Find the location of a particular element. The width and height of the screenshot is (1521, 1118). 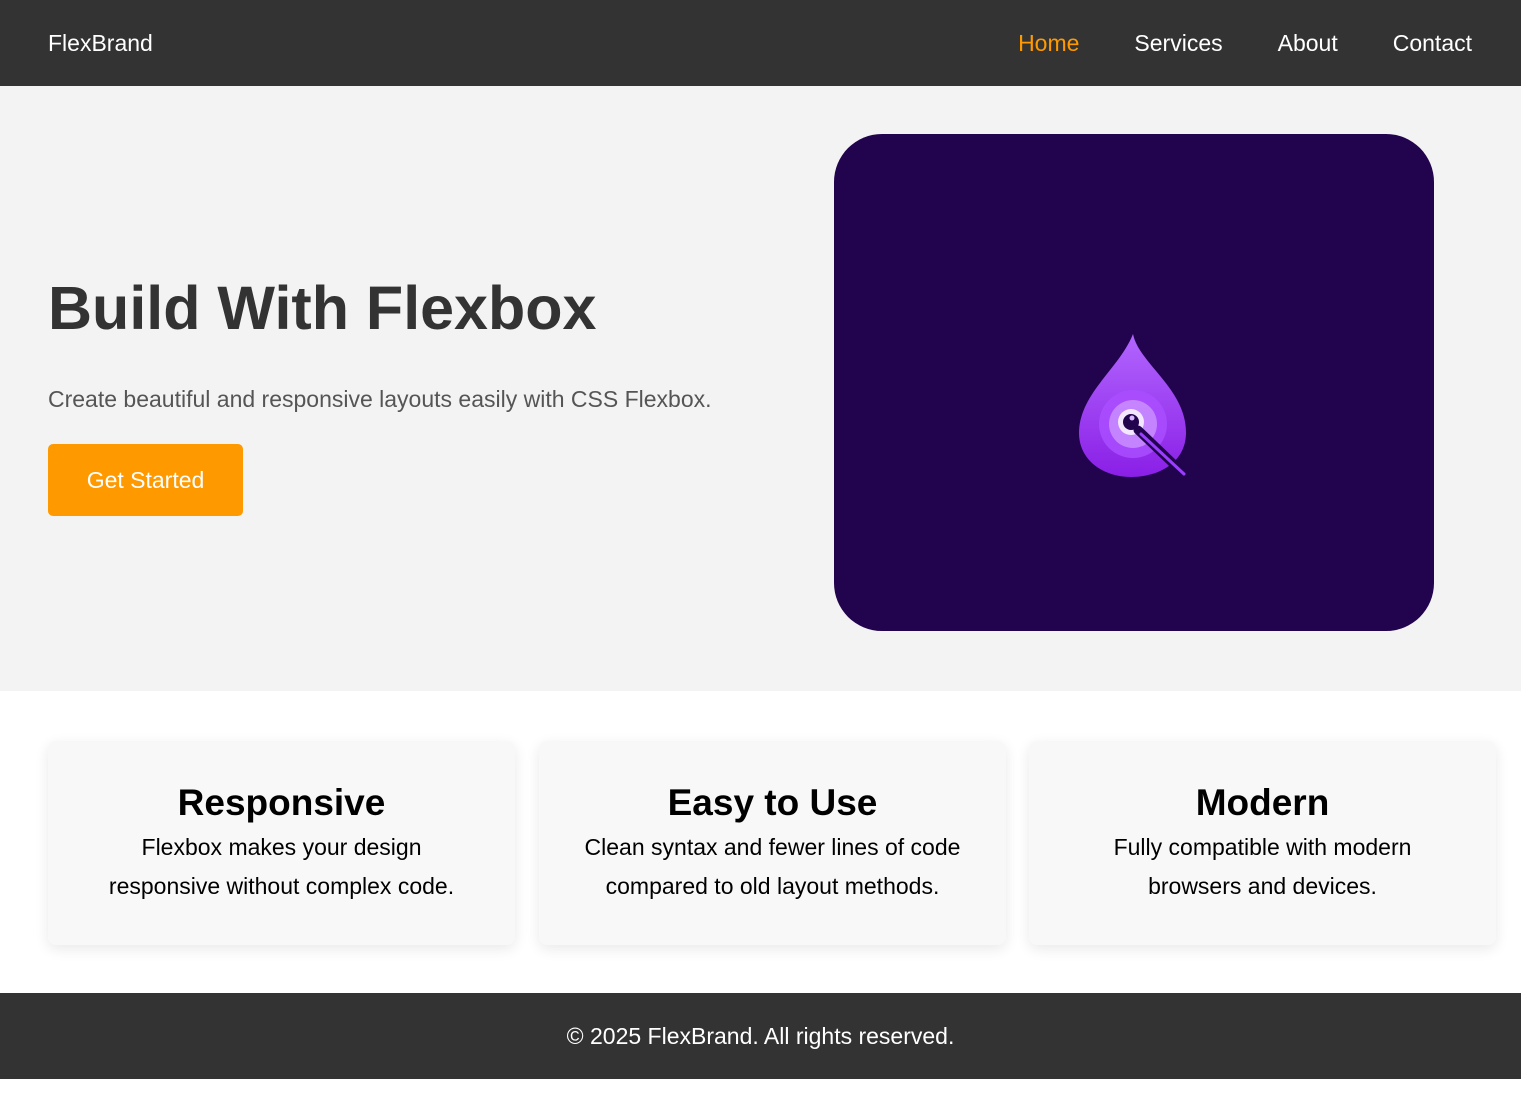

footer-copyright: © 2025 FlexBrand. All rights reserved. is located at coordinates (760, 1035).